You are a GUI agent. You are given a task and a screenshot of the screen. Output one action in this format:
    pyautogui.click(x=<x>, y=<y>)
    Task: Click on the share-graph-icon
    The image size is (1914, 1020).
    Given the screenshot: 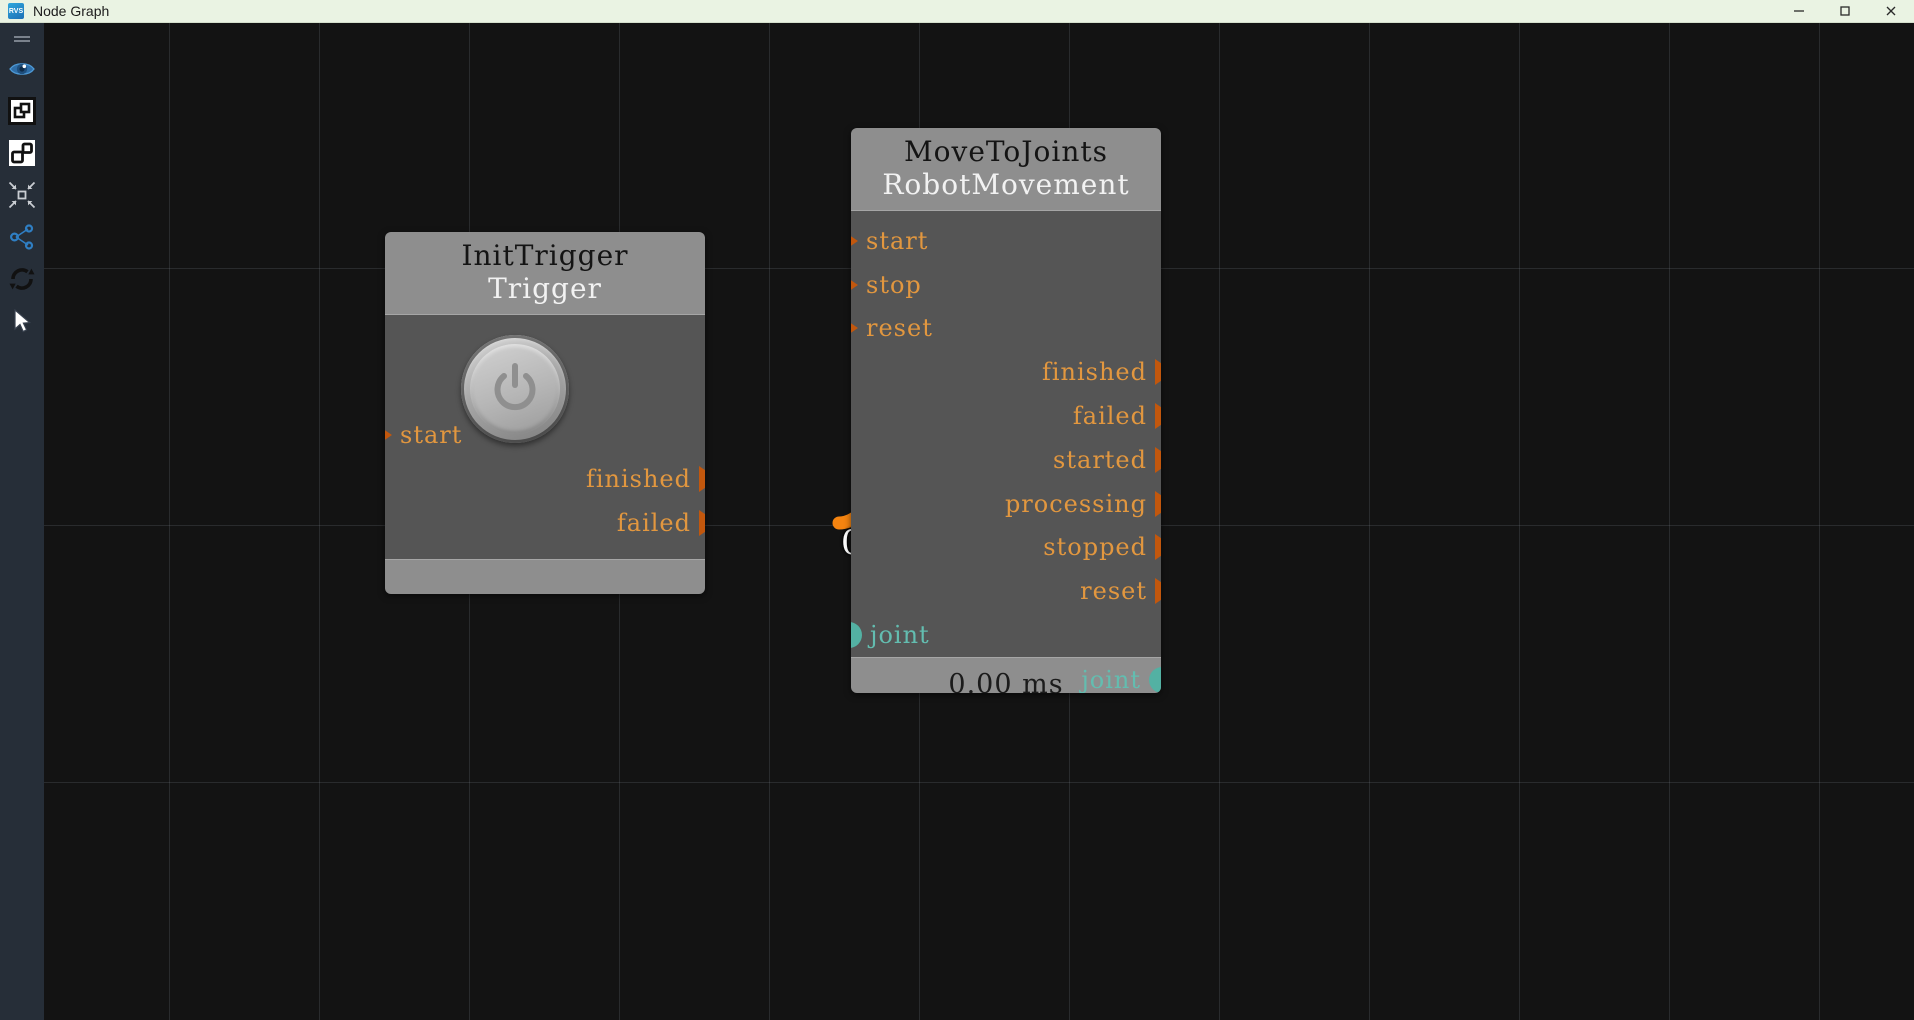 What is the action you would take?
    pyautogui.click(x=21, y=237)
    